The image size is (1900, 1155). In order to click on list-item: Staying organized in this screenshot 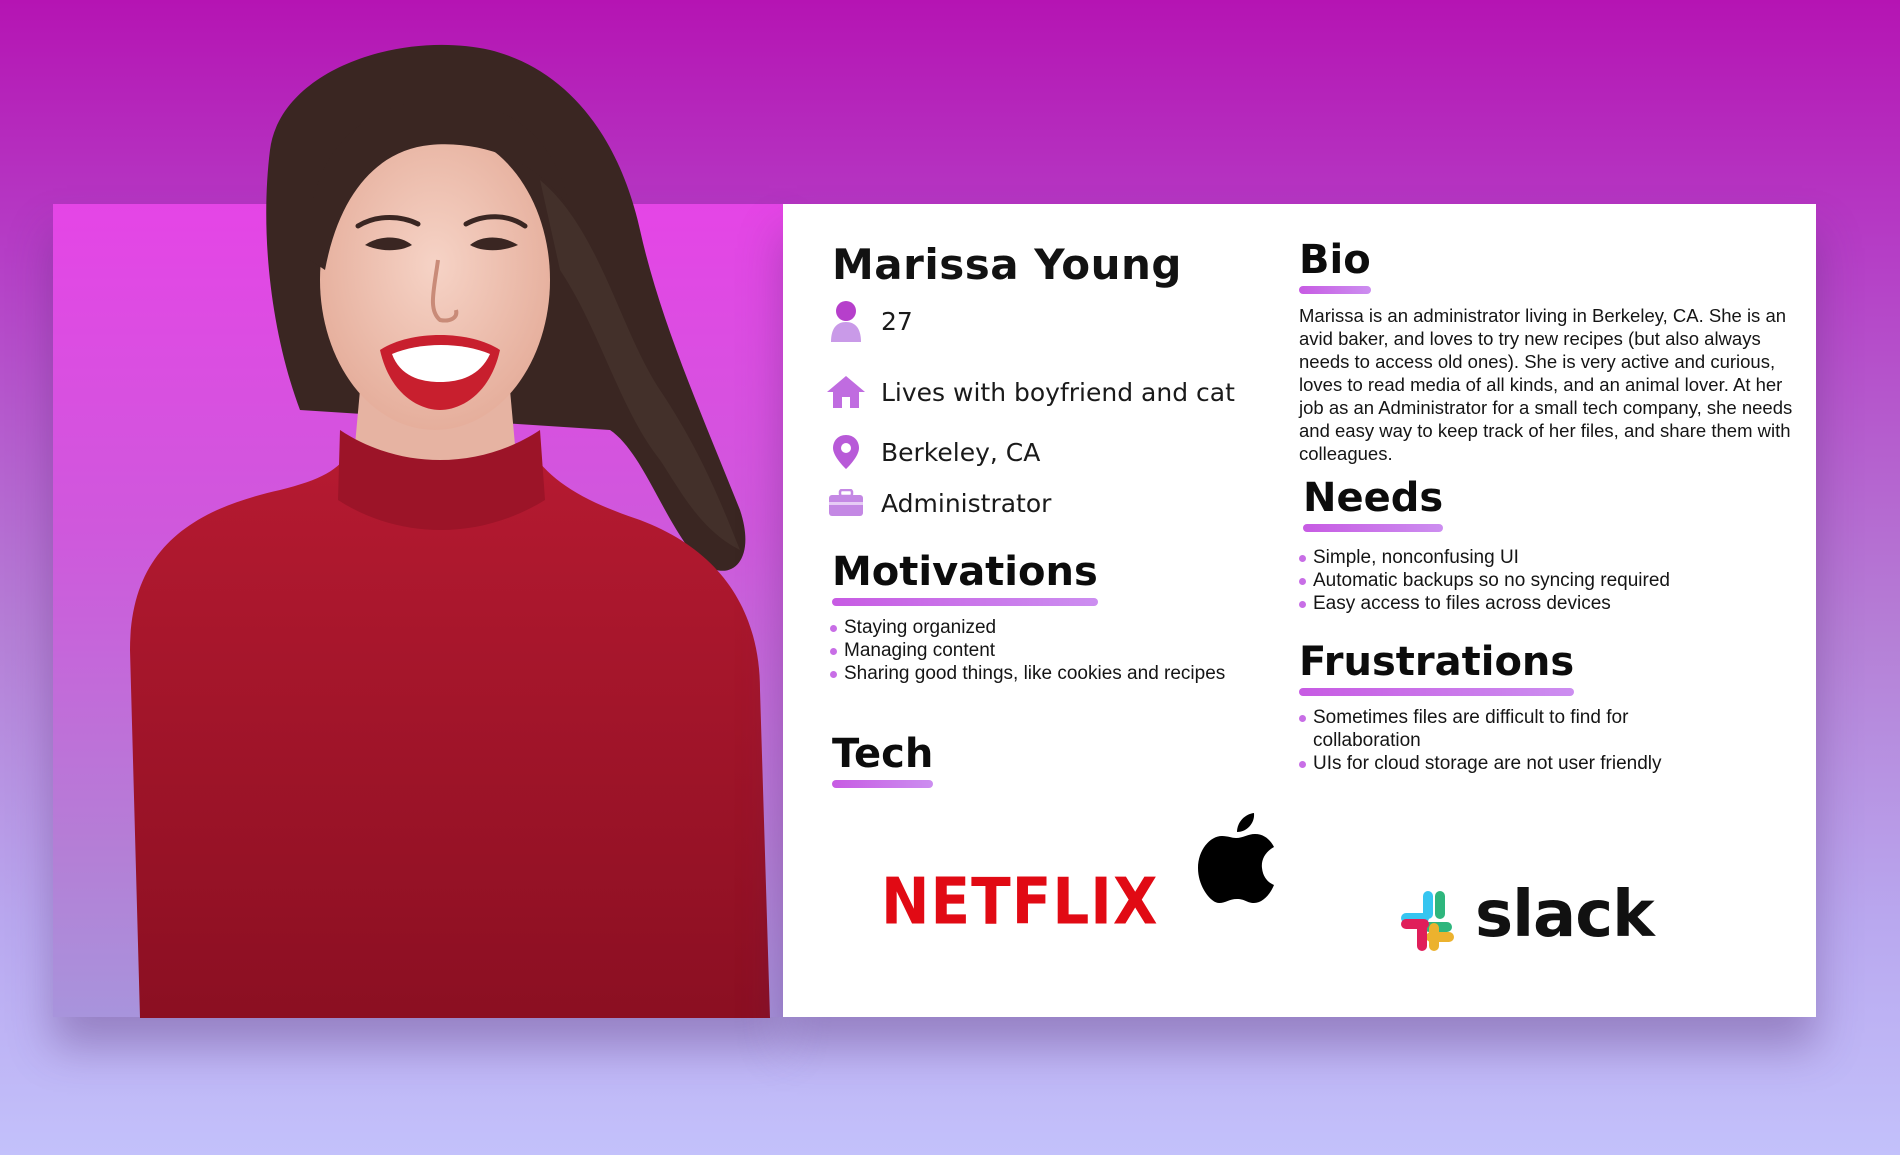, I will do `click(1027, 627)`.